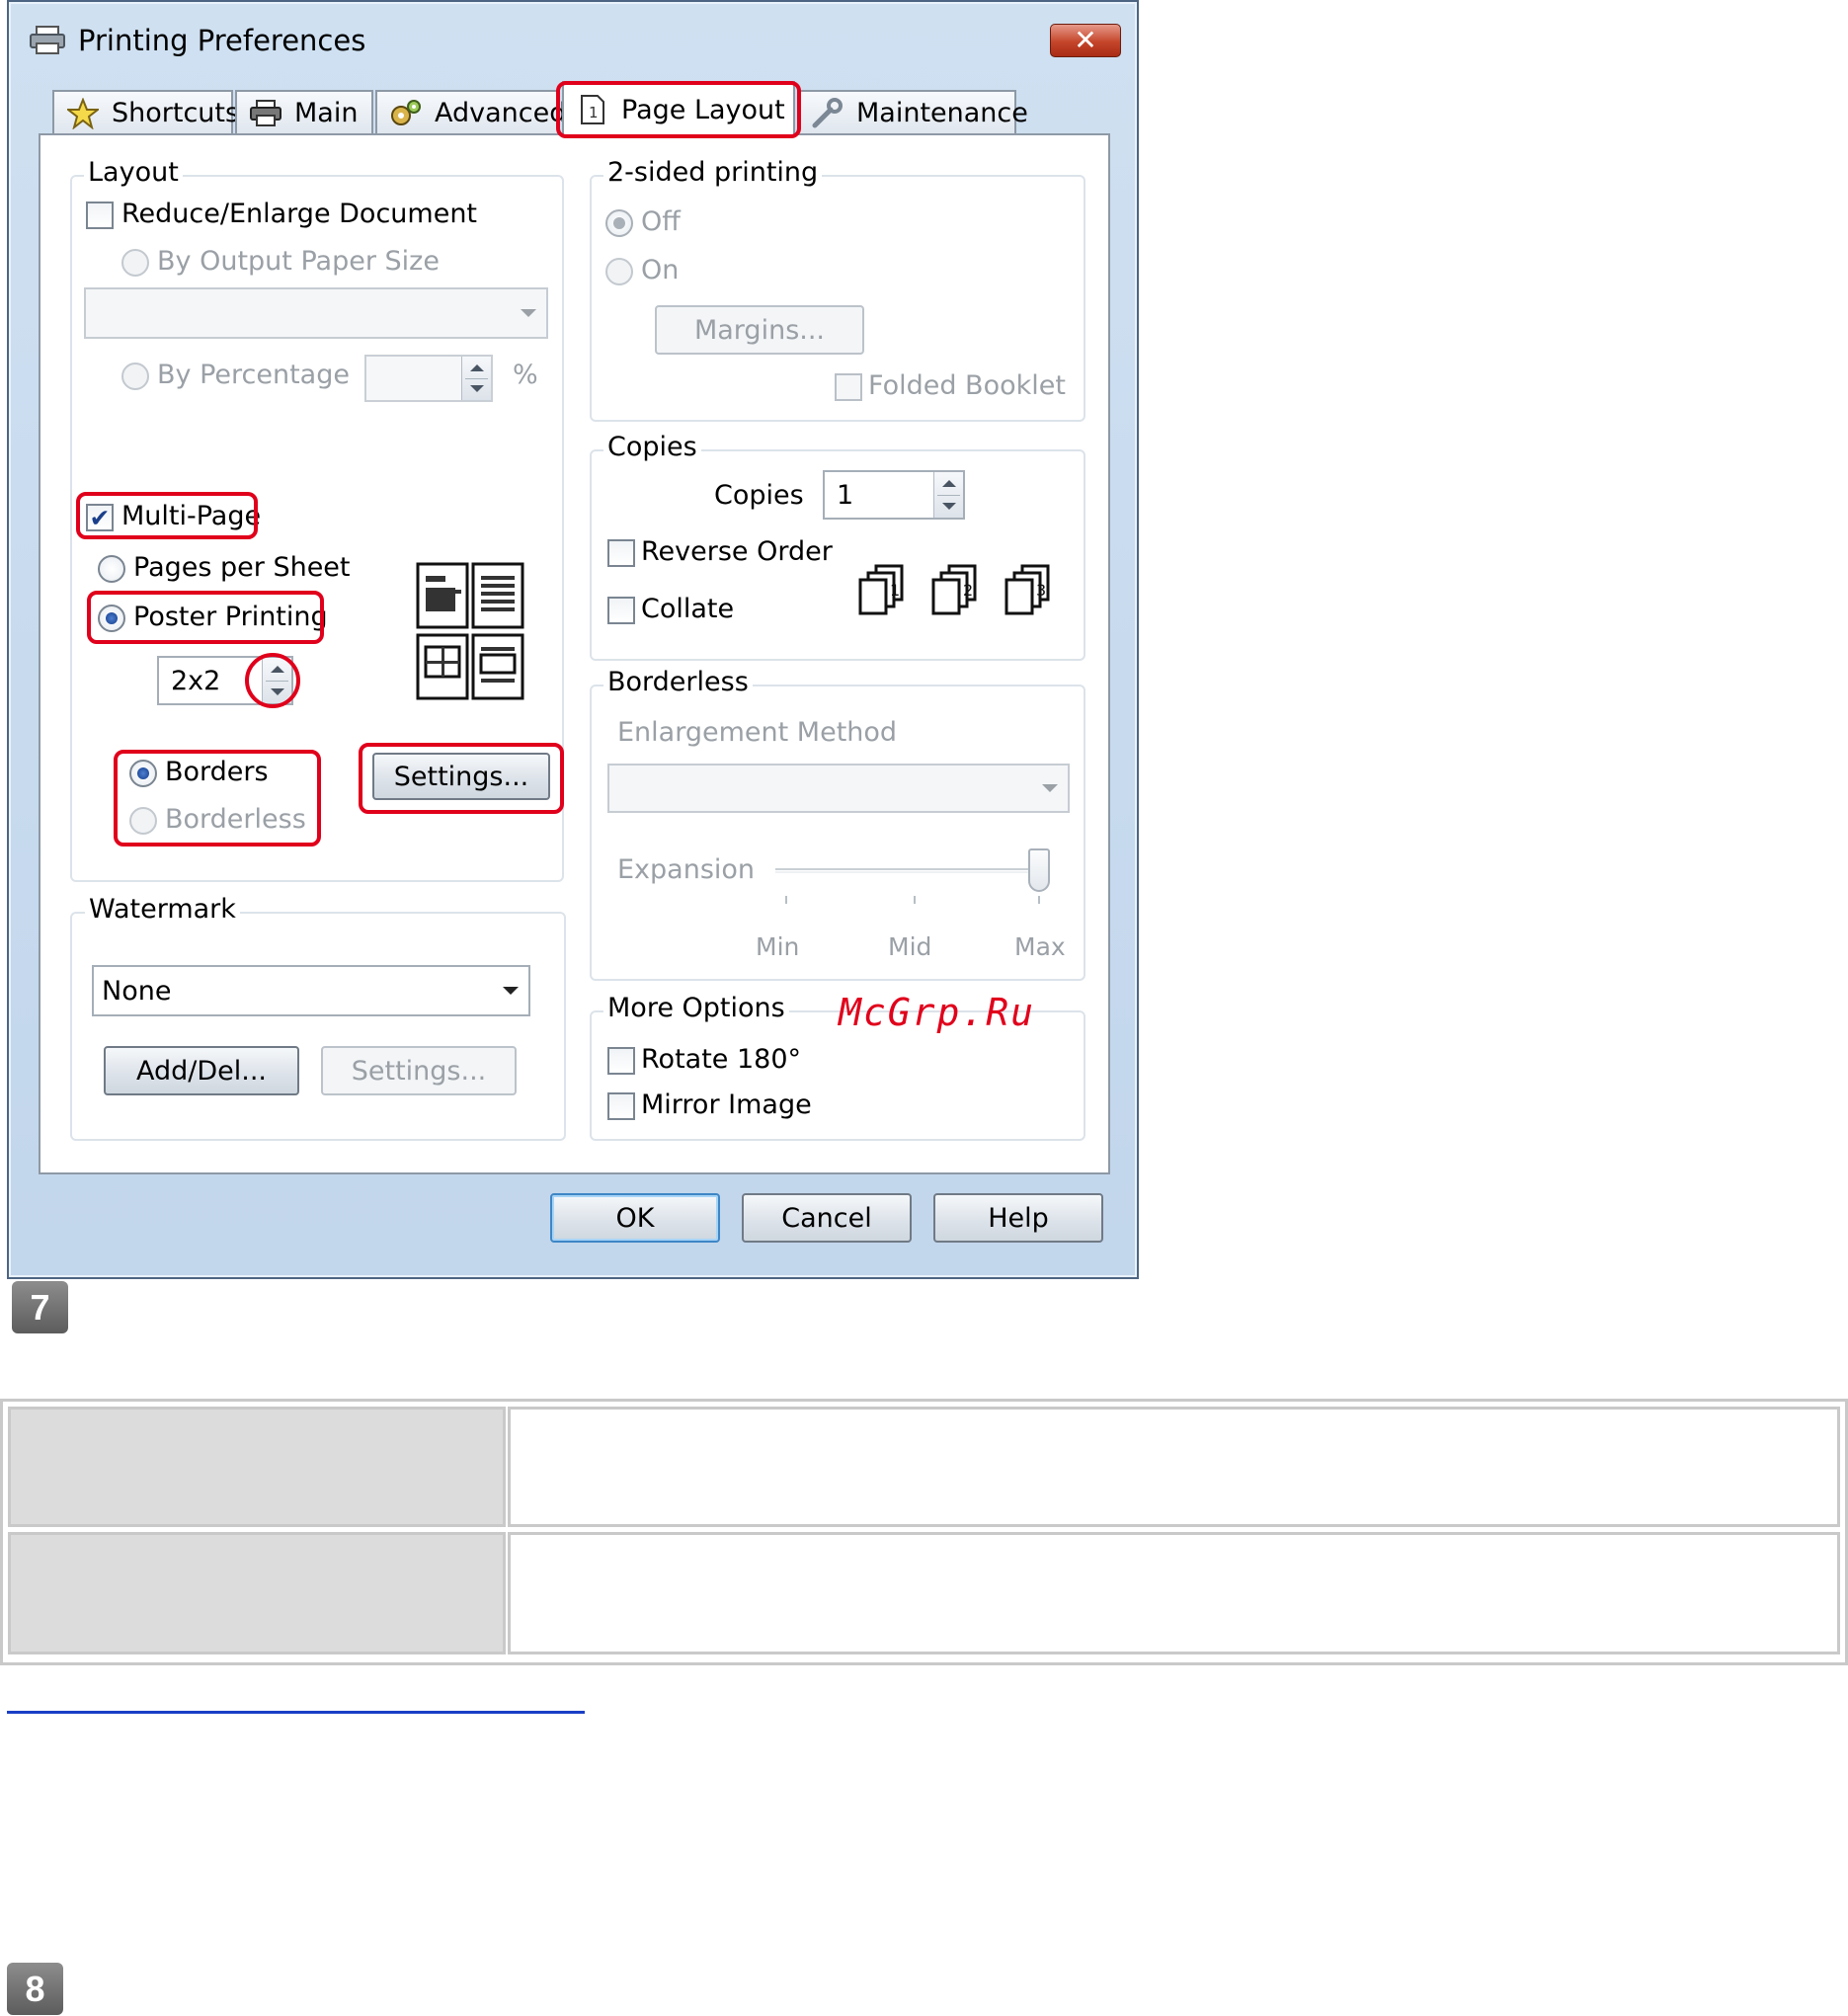 The height and width of the screenshot is (2016, 1848). I want to click on tick-label-max: Max, so click(1040, 946).